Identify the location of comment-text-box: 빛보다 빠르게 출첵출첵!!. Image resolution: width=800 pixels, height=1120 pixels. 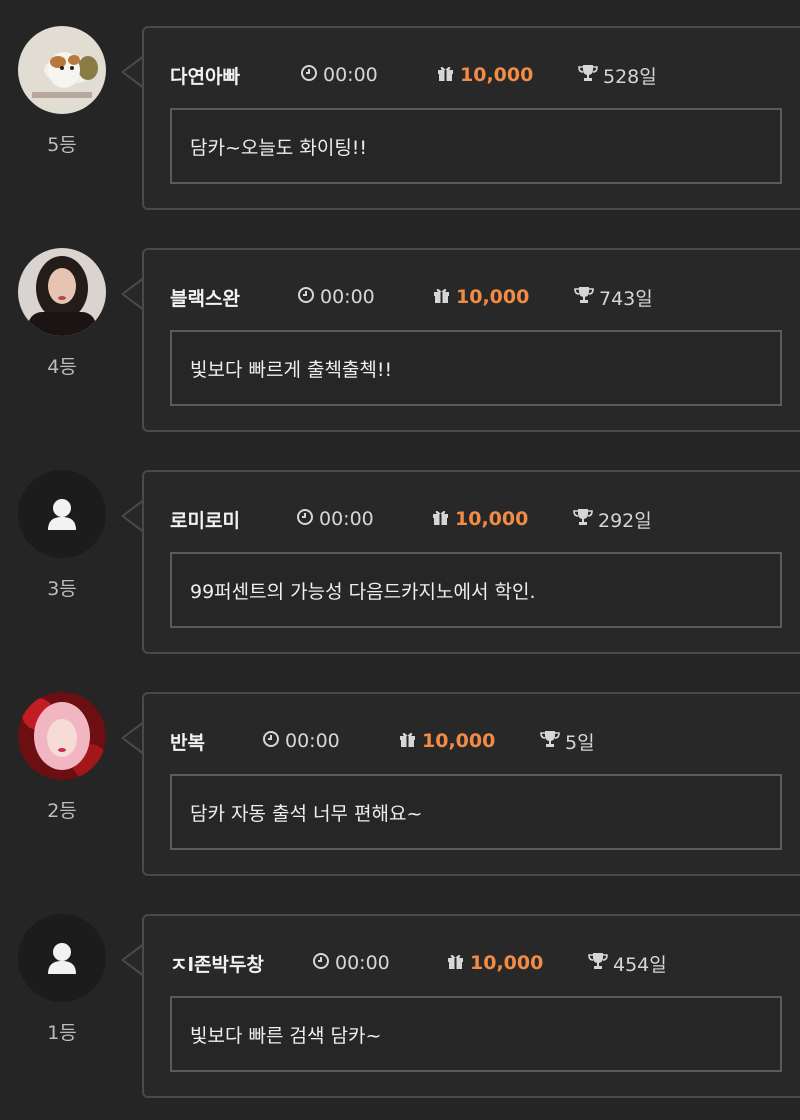
(476, 368).